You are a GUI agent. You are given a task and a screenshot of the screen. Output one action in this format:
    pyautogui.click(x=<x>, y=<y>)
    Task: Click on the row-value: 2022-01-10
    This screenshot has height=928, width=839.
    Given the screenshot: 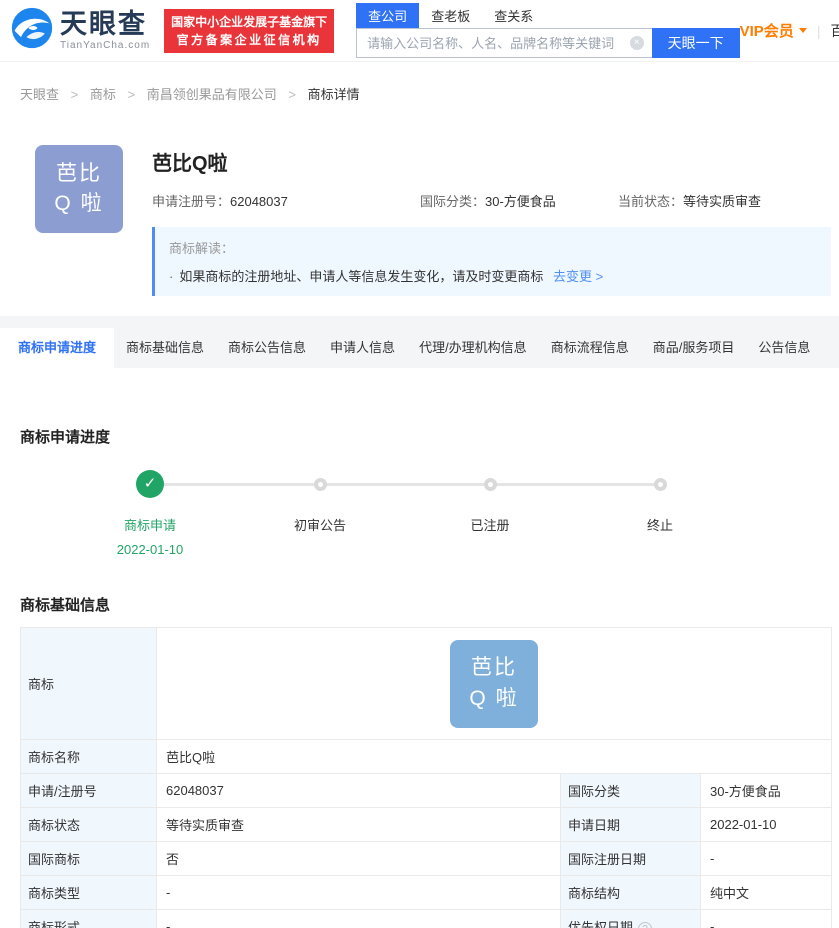 What is the action you would take?
    pyautogui.click(x=766, y=824)
    